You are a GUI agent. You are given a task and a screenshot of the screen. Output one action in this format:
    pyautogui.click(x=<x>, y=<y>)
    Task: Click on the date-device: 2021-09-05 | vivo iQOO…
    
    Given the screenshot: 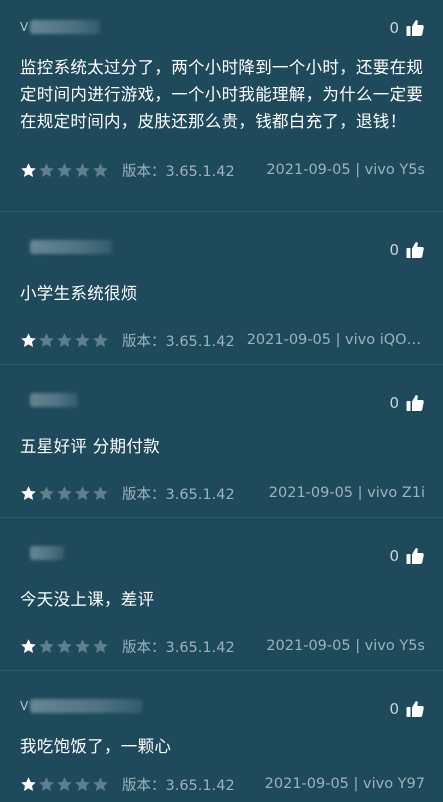 What is the action you would take?
    pyautogui.click(x=335, y=340)
    